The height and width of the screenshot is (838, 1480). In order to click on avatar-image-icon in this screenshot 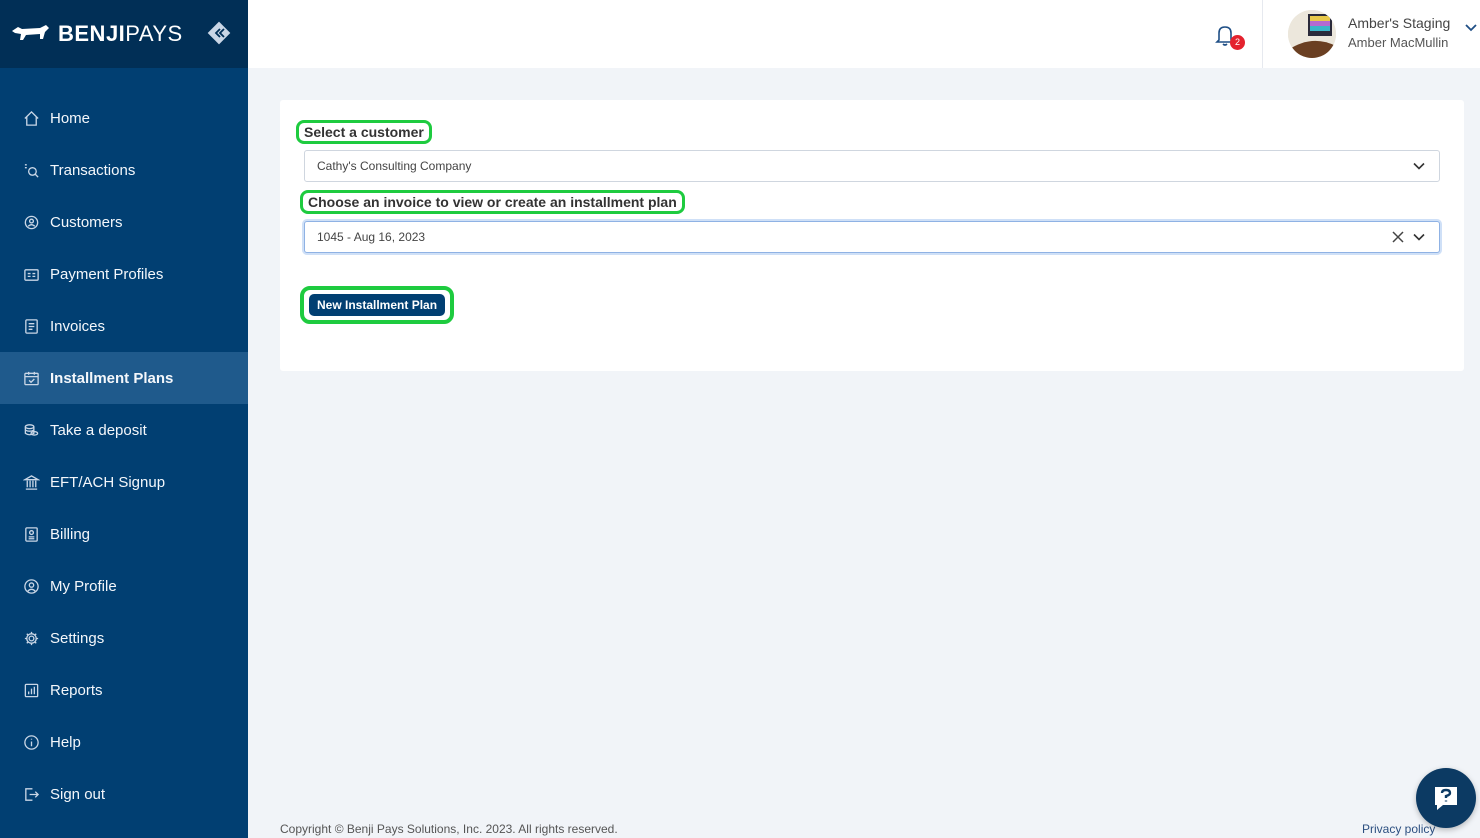, I will do `click(1312, 34)`.